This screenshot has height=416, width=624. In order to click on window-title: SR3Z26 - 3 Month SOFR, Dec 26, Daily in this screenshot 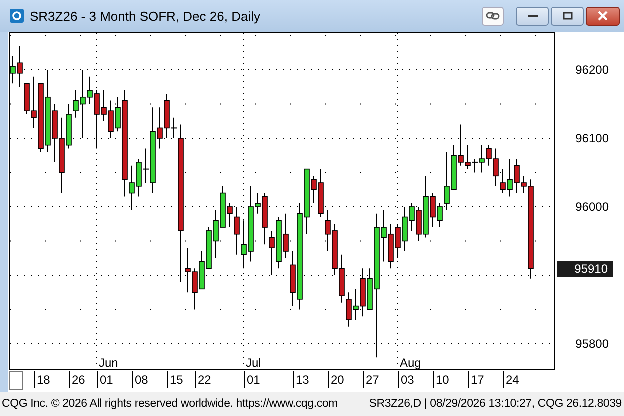, I will do `click(145, 16)`.